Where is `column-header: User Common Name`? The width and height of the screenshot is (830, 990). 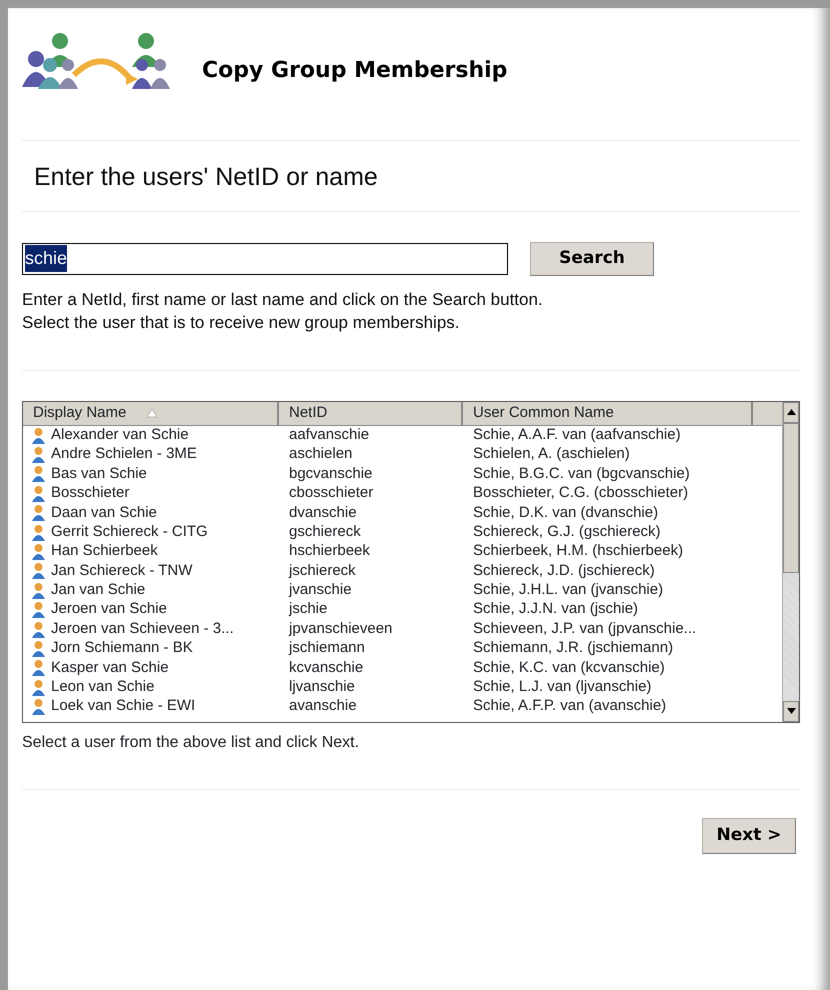 column-header: User Common Name is located at coordinates (608, 413).